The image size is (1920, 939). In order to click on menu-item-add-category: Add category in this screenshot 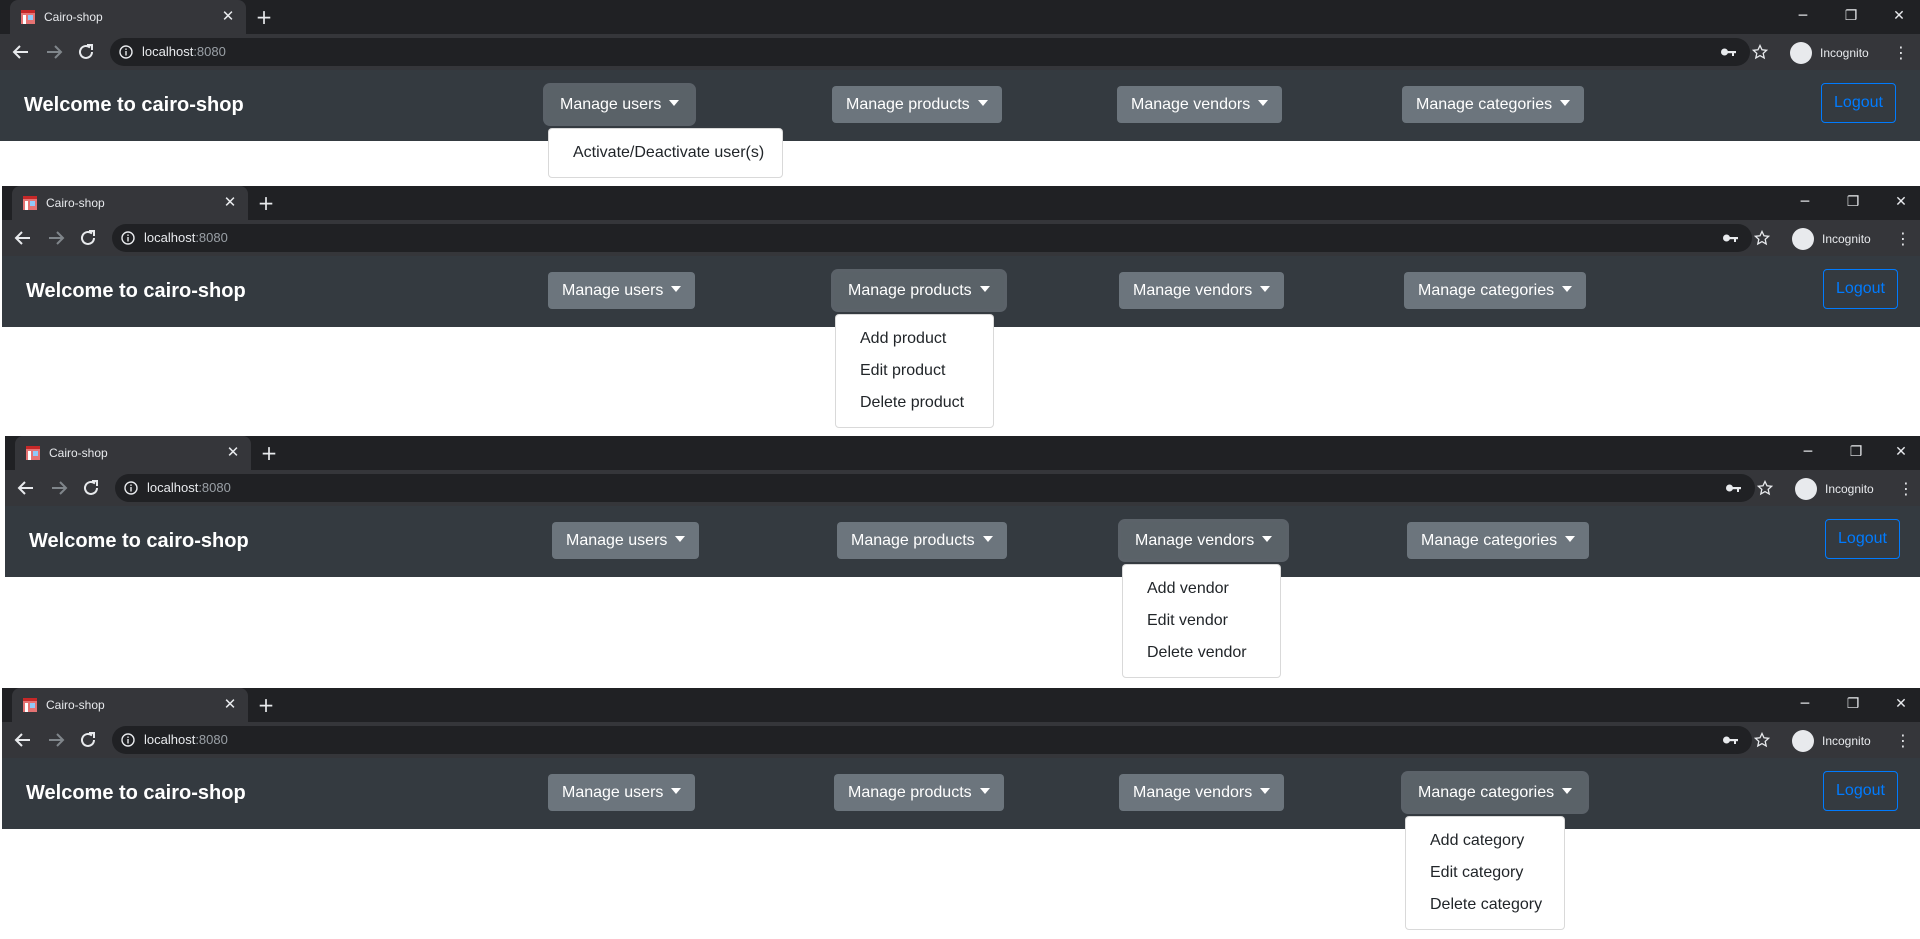, I will do `click(1485, 841)`.